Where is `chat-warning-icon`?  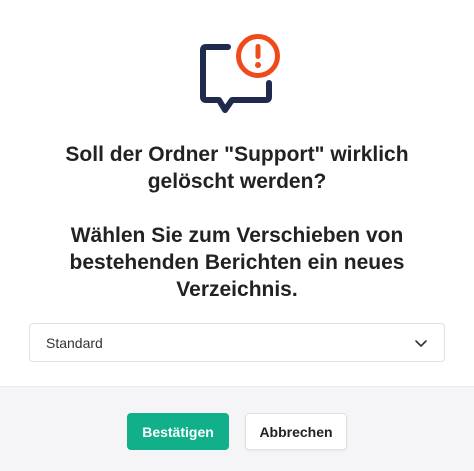 chat-warning-icon is located at coordinates (241, 74).